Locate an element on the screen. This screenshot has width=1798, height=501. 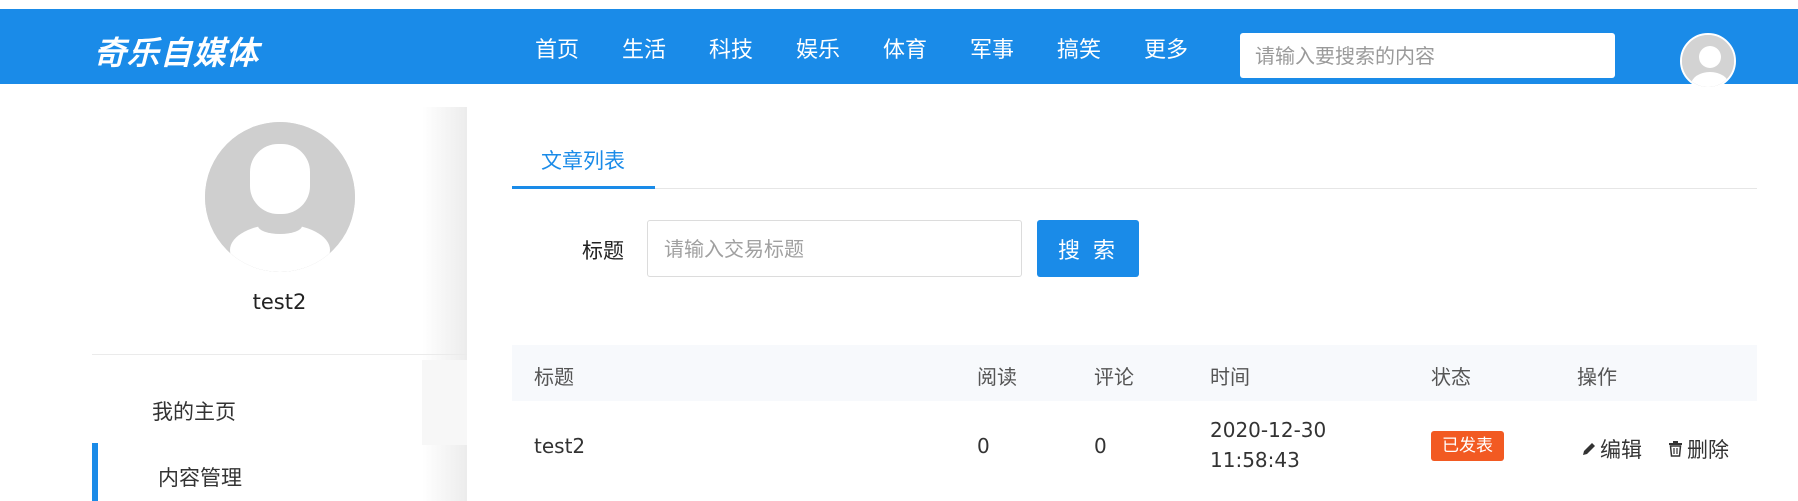
user-avatar-icon is located at coordinates (1708, 61).